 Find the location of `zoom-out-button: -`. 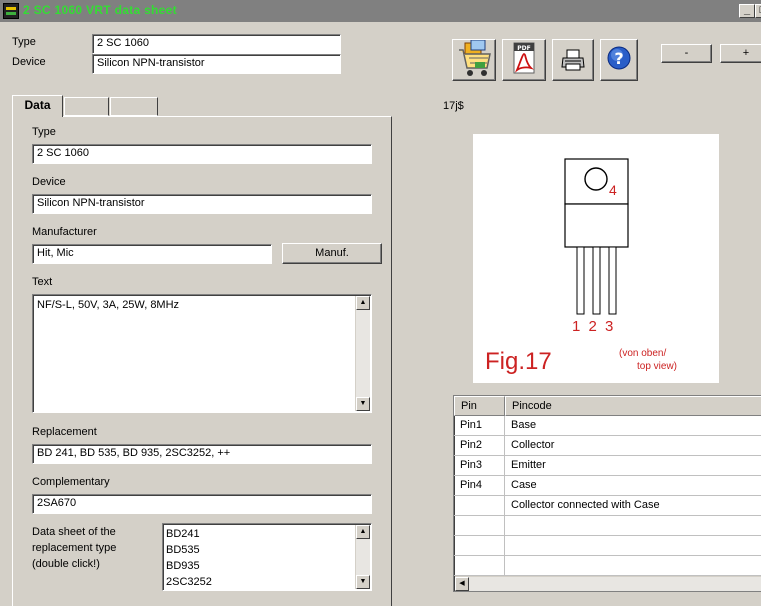

zoom-out-button: - is located at coordinates (686, 53).